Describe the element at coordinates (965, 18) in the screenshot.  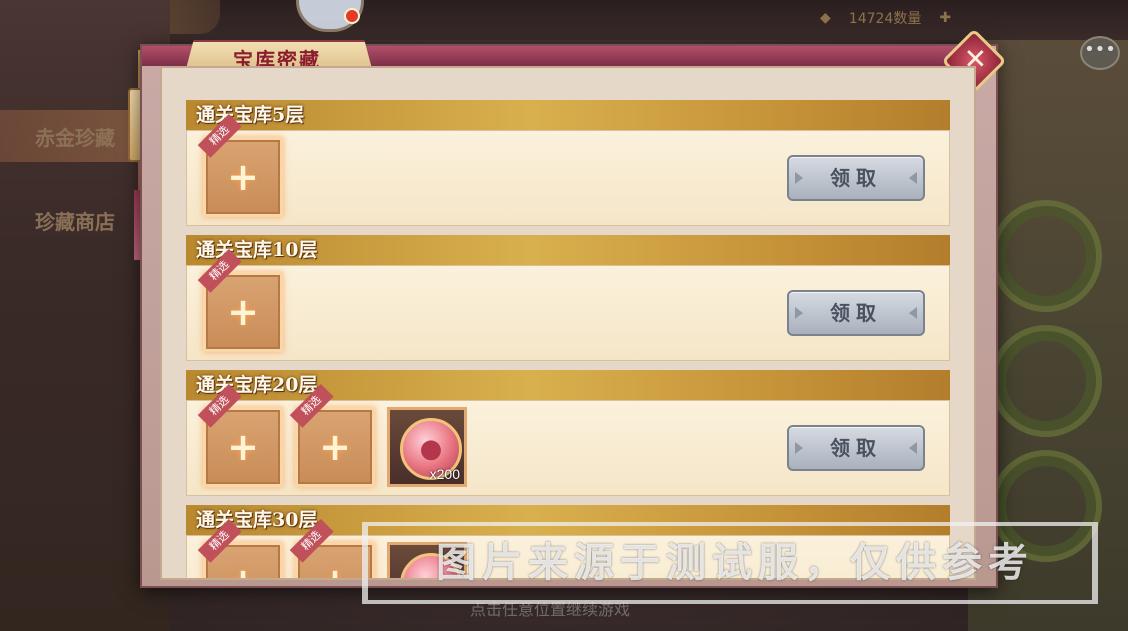
I see `currency-bar: ◆ 14724数量 ✚` at that location.